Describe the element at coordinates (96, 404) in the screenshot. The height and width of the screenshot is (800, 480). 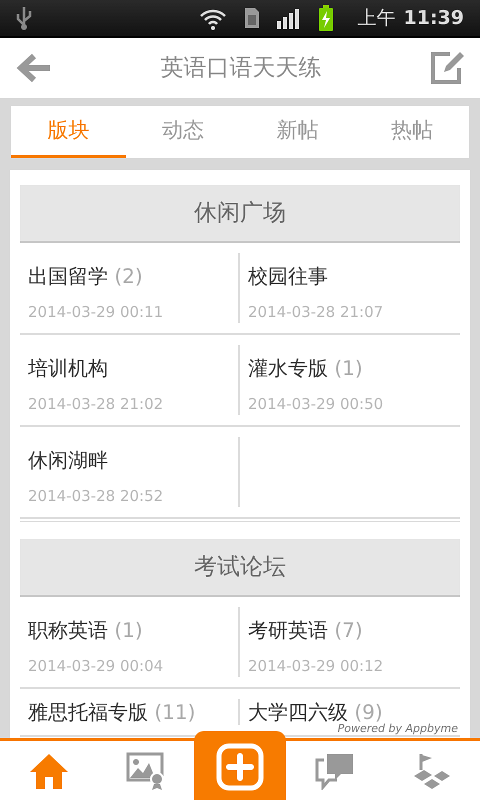
I see `board-date: 2014-03-28 21:02` at that location.